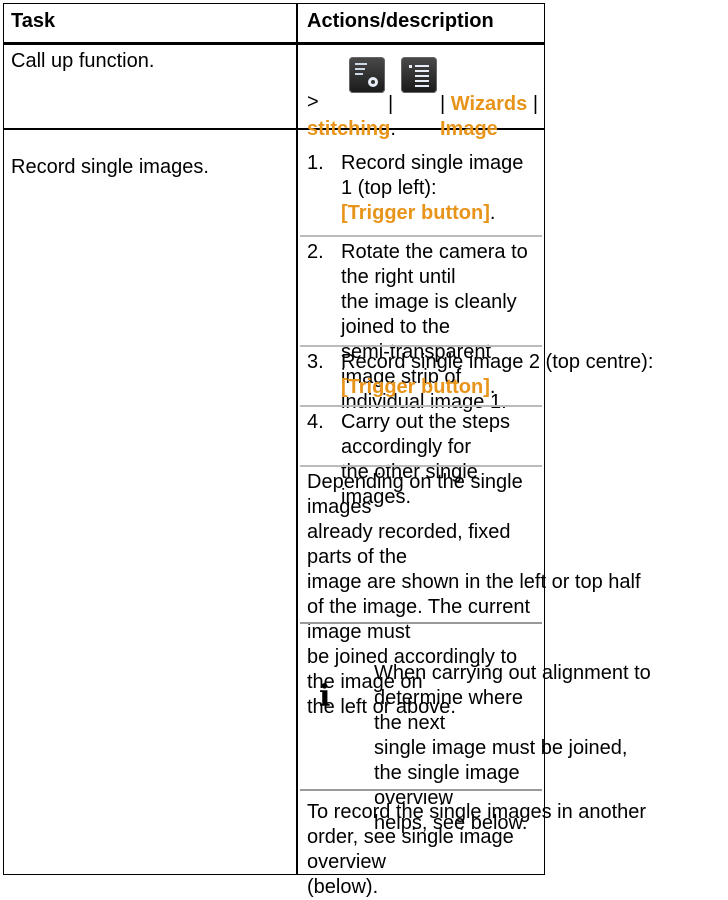 The height and width of the screenshot is (900, 728). Describe the element at coordinates (325, 696) in the screenshot. I see `info-icon: i` at that location.